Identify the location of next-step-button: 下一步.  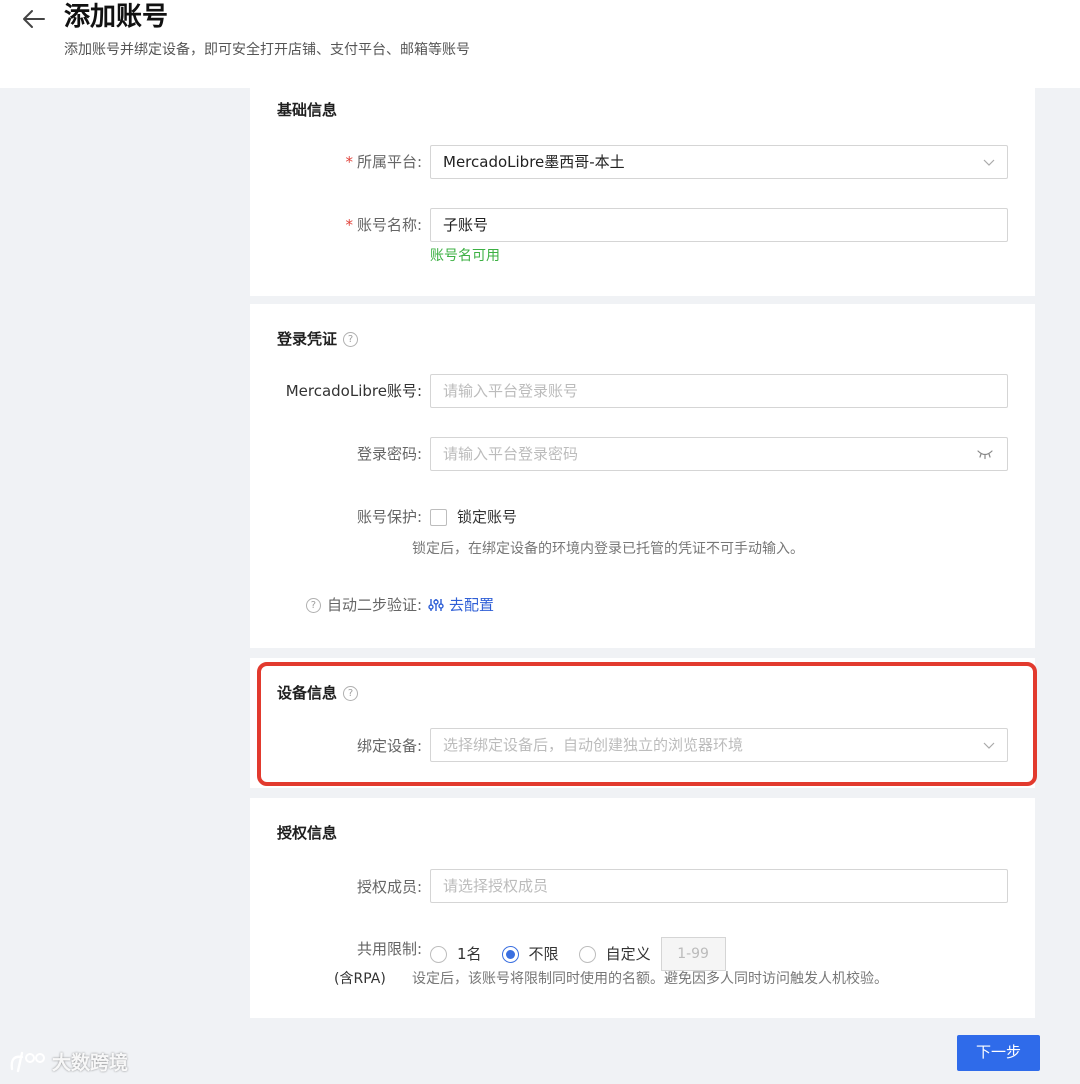
(998, 1053).